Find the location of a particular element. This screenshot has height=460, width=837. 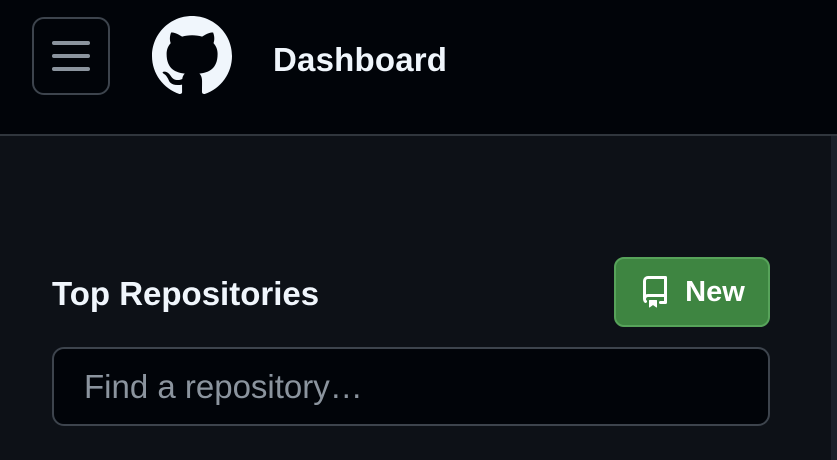

github-logo-icon is located at coordinates (192, 56).